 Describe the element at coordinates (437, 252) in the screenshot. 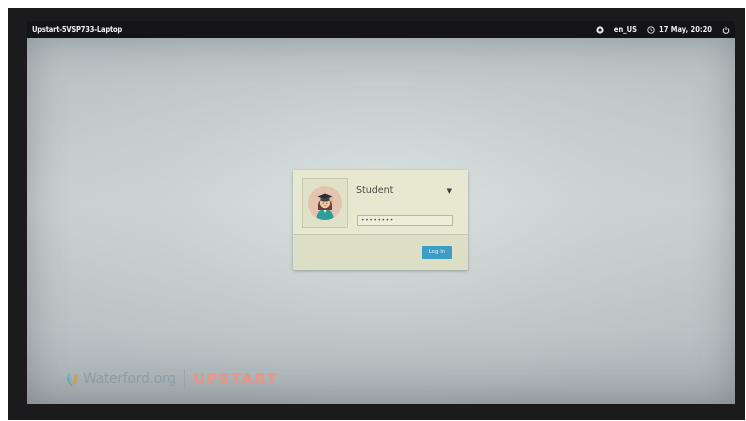

I see `login-button: Log In` at that location.